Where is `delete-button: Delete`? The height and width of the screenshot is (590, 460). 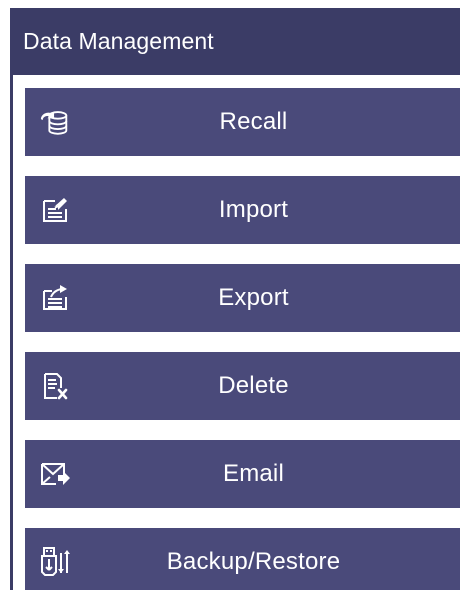
delete-button: Delete is located at coordinates (242, 386).